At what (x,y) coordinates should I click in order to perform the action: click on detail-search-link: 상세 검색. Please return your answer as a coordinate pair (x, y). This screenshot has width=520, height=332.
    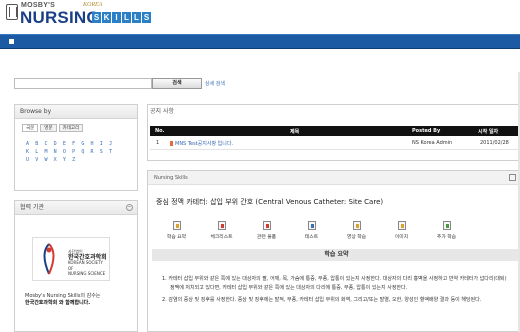
    Looking at the image, I should click on (215, 83).